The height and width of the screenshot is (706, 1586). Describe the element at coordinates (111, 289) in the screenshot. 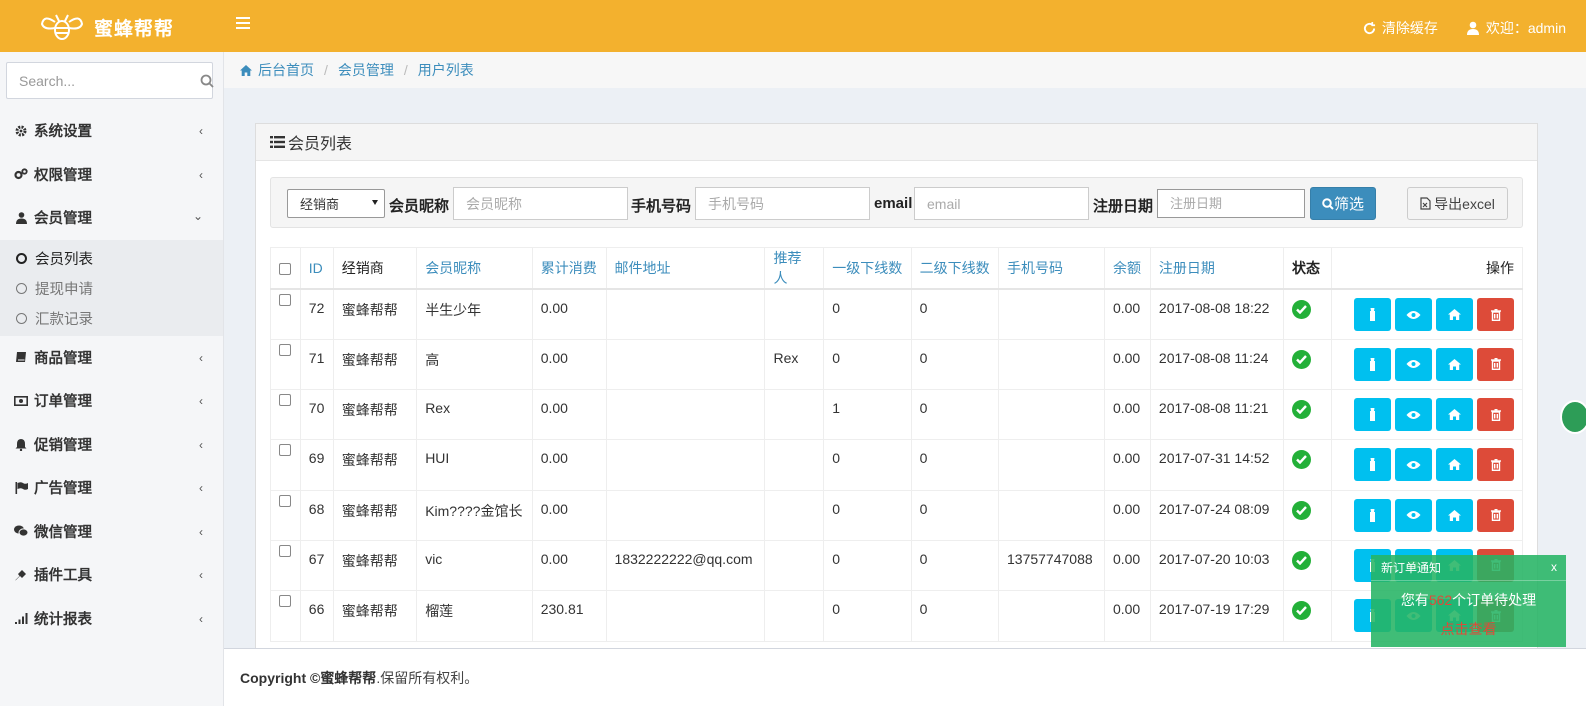

I see `sidebar-subitem-withdraw: 提现申请` at that location.